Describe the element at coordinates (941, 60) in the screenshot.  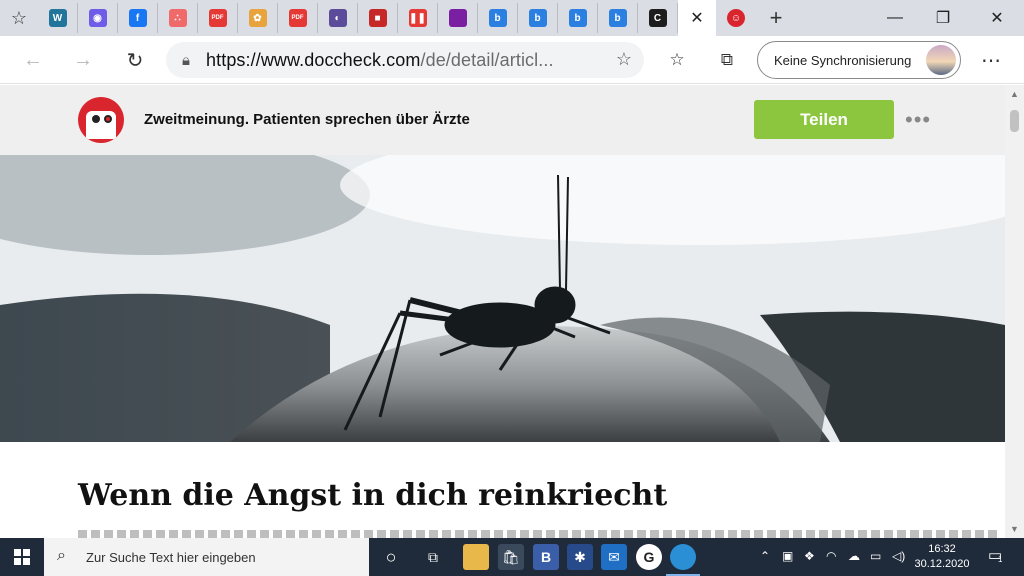
I see `profile-avatar` at that location.